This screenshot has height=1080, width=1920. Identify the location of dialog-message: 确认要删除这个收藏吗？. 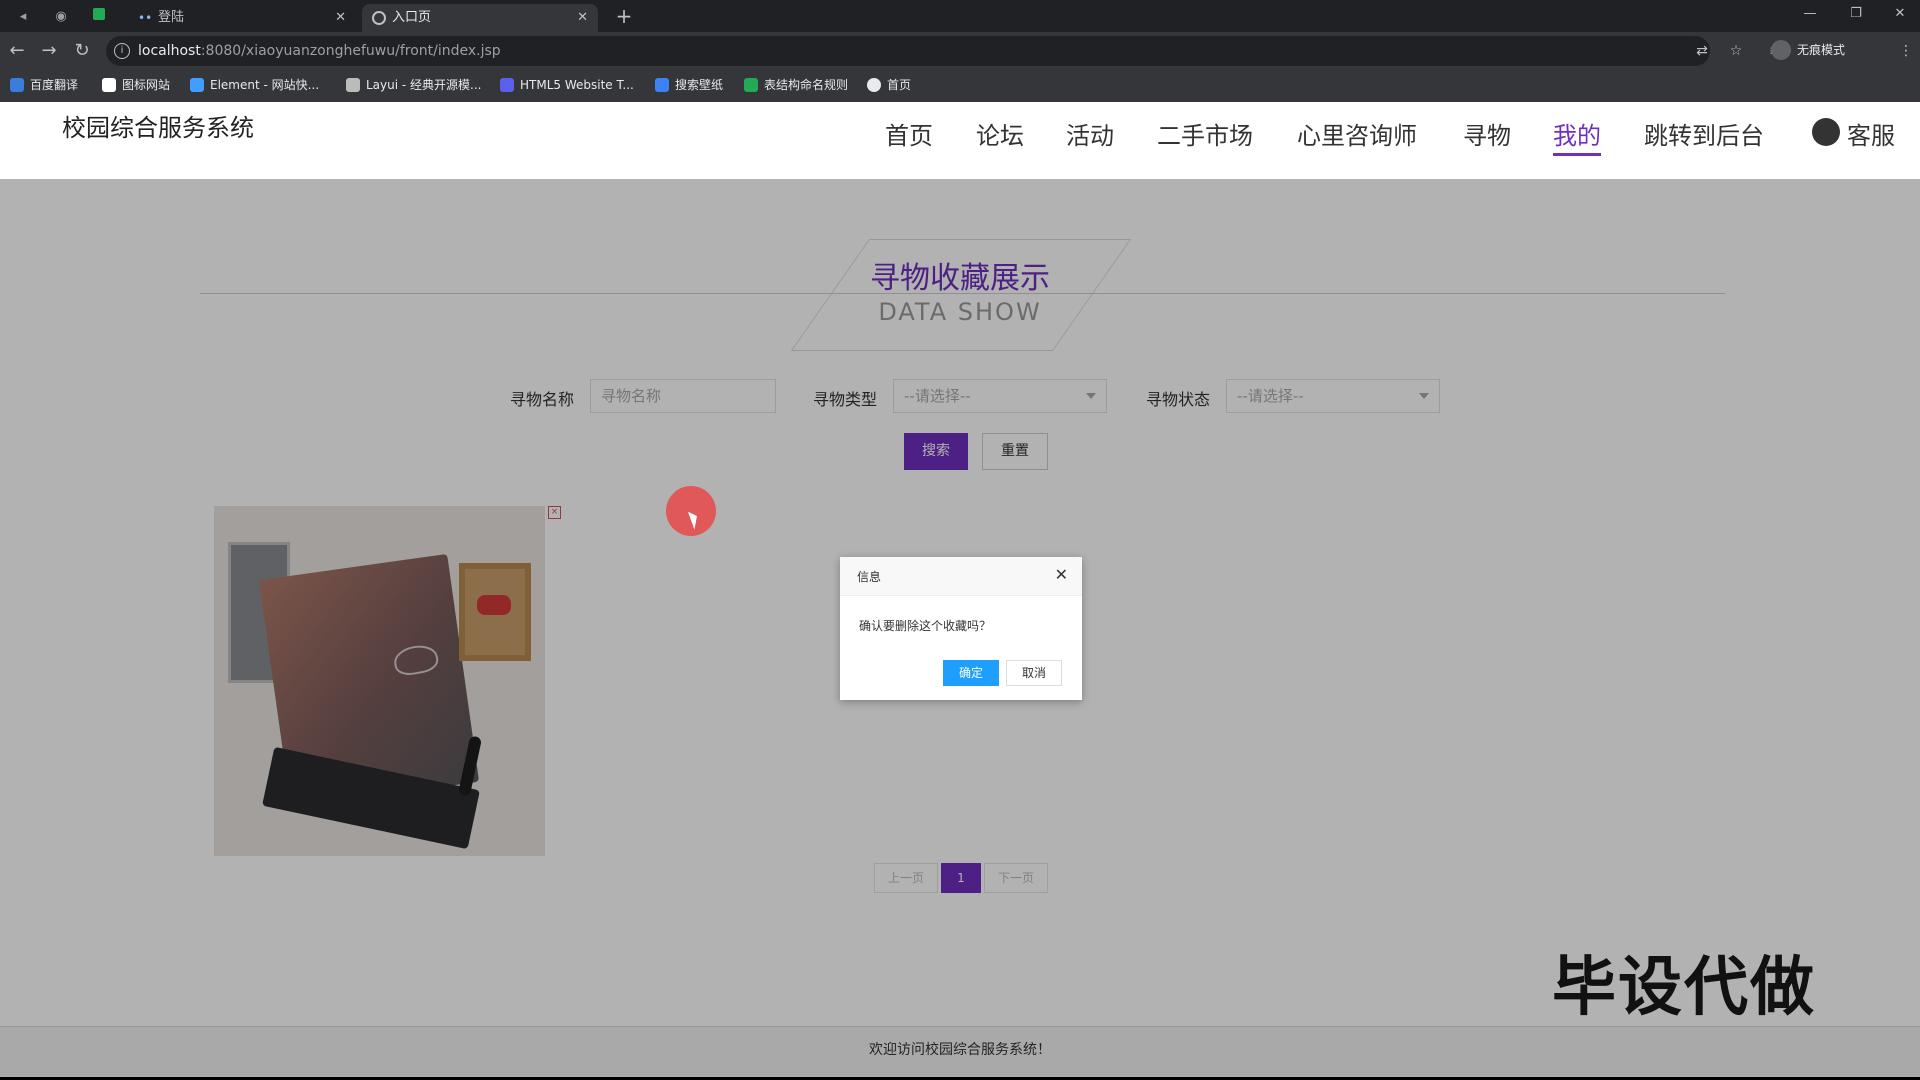
(925, 626).